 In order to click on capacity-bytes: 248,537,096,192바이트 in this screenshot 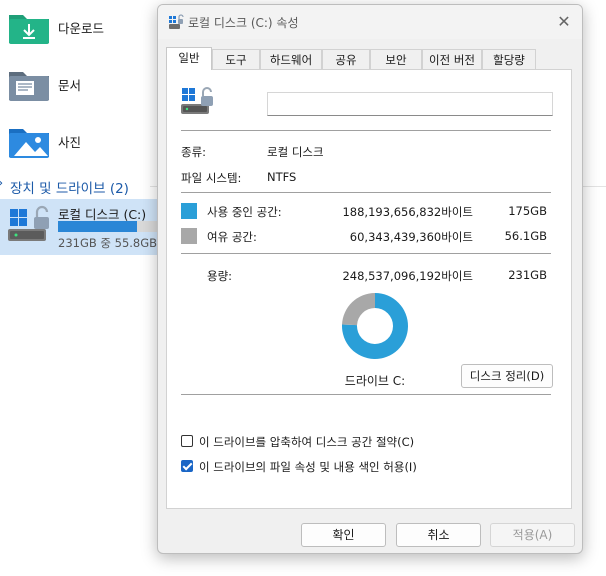, I will do `click(407, 276)`.